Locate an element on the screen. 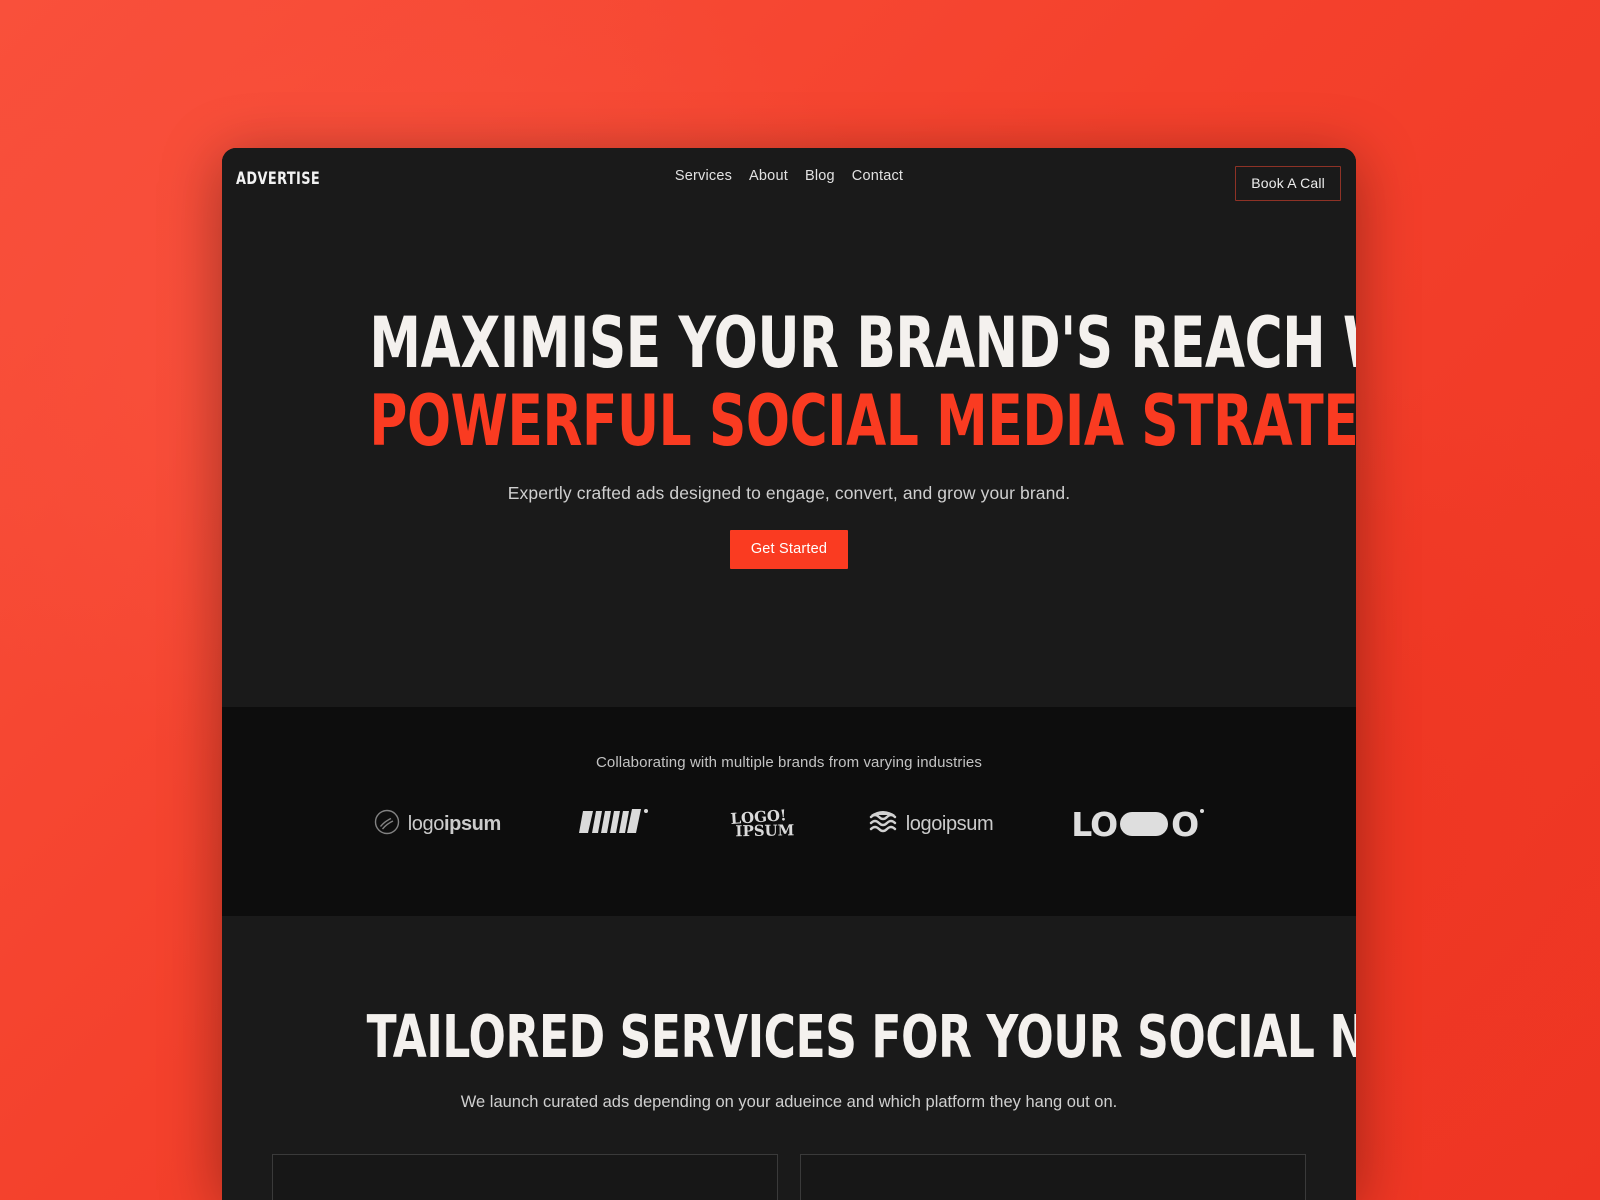  brand-logo-1-text-light: logo is located at coordinates (426, 823).